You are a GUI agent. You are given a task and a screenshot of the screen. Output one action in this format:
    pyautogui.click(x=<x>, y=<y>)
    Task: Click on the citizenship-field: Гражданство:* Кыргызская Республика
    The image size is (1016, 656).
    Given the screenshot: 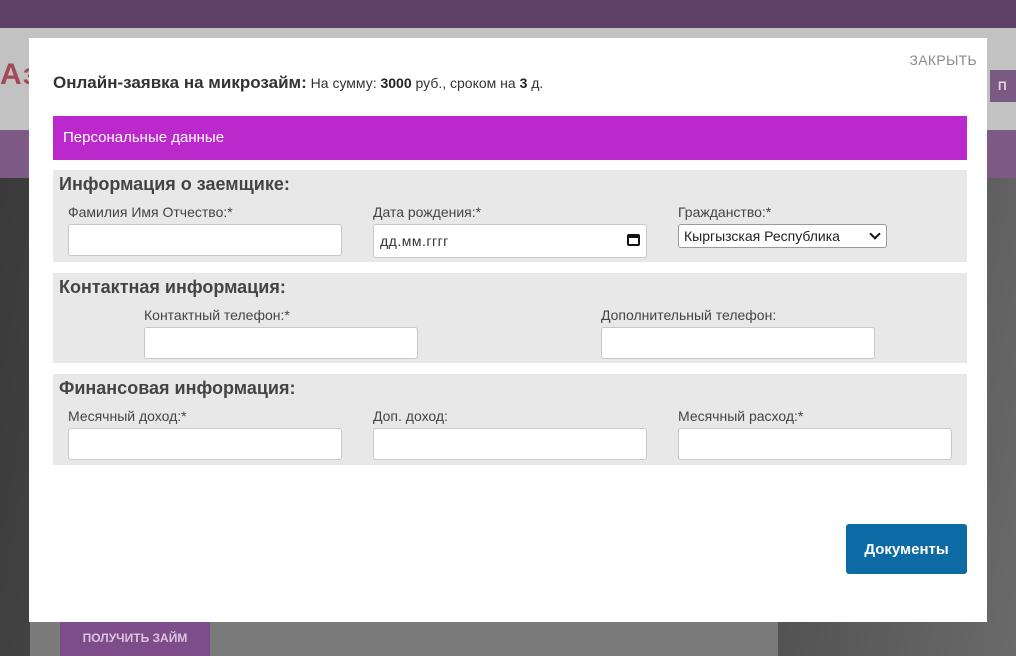 What is the action you would take?
    pyautogui.click(x=782, y=226)
    